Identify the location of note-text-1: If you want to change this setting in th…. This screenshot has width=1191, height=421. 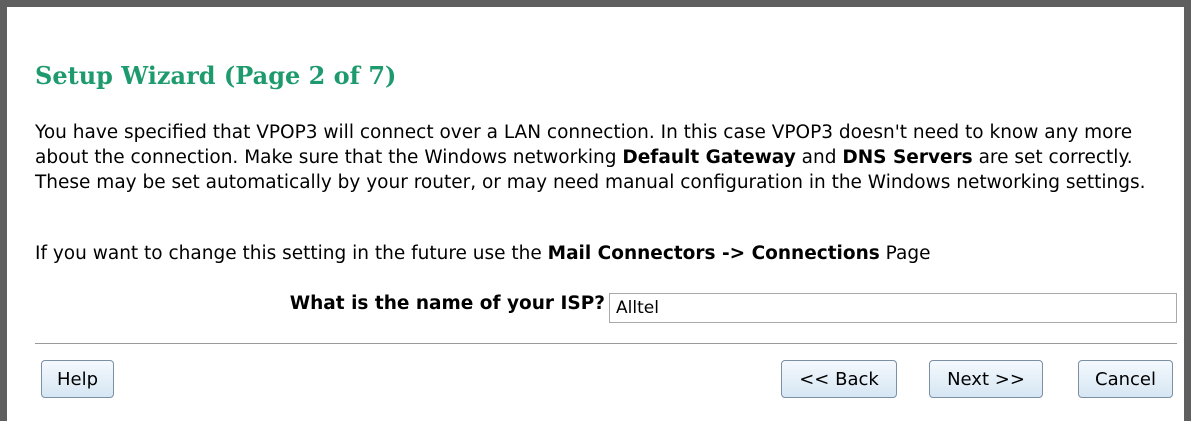
(291, 253).